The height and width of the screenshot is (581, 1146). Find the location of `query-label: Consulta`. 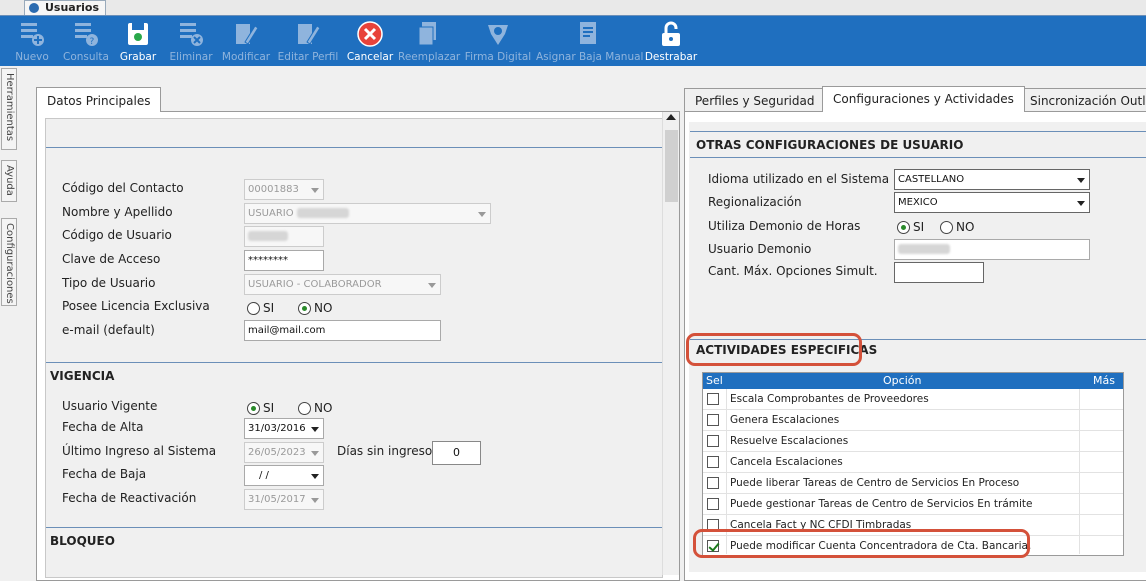

query-label: Consulta is located at coordinates (85, 57).